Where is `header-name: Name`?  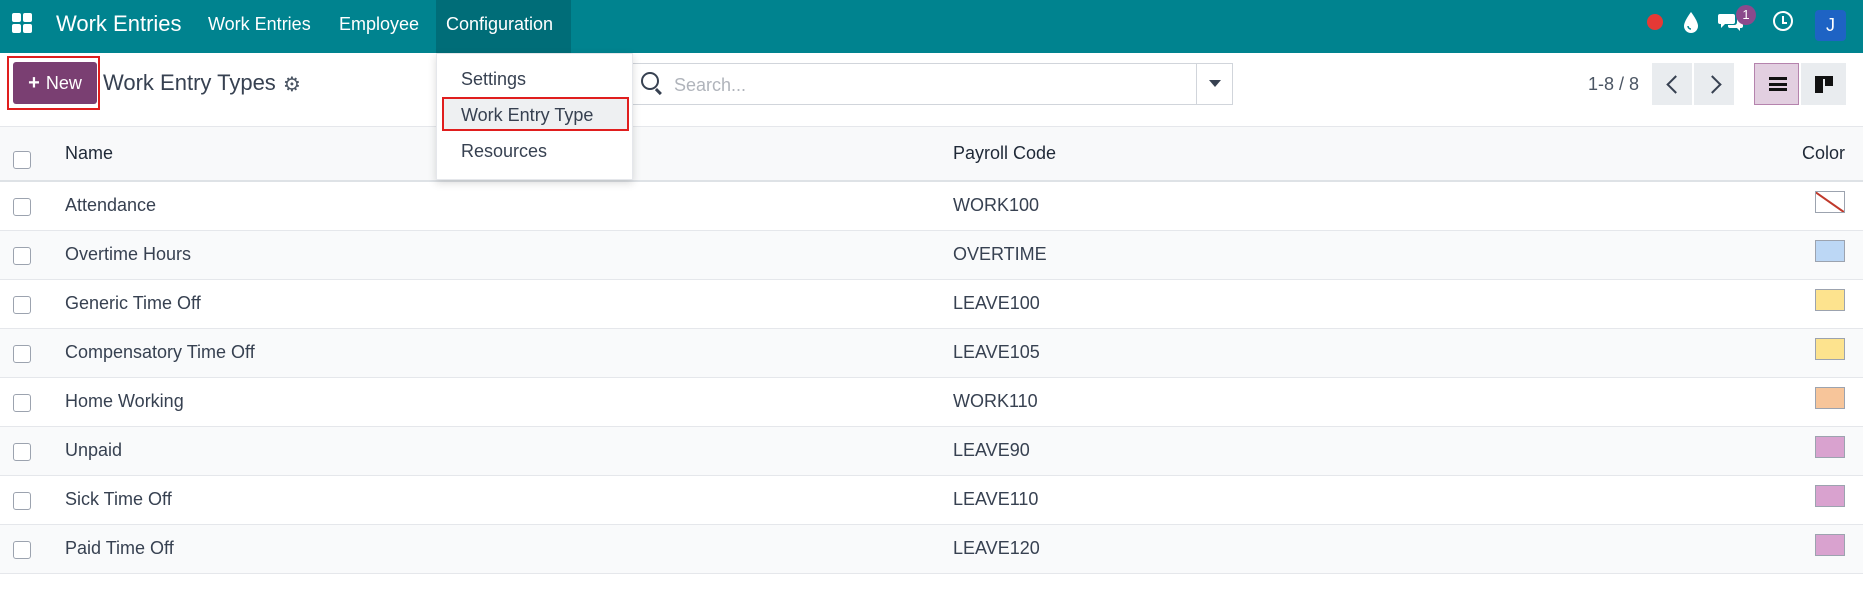 header-name: Name is located at coordinates (89, 153).